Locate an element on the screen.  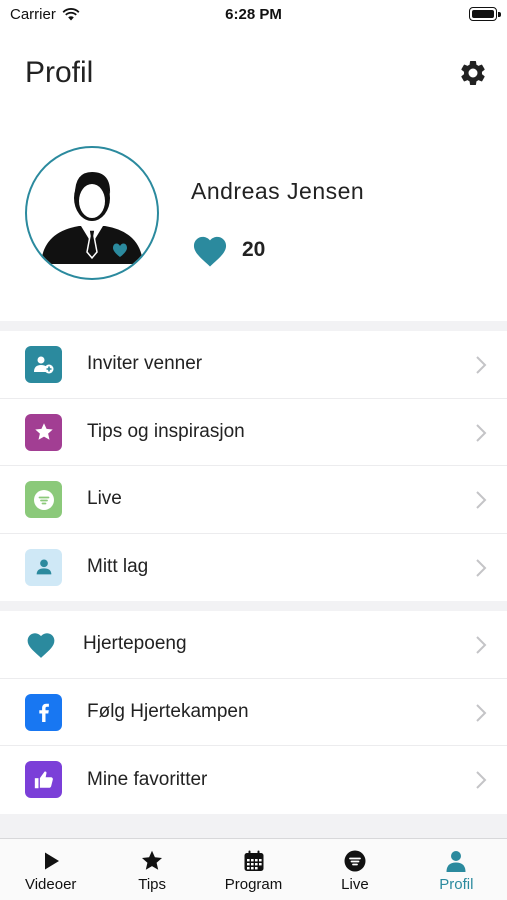
thumbs-up-icon is located at coordinates (43, 779).